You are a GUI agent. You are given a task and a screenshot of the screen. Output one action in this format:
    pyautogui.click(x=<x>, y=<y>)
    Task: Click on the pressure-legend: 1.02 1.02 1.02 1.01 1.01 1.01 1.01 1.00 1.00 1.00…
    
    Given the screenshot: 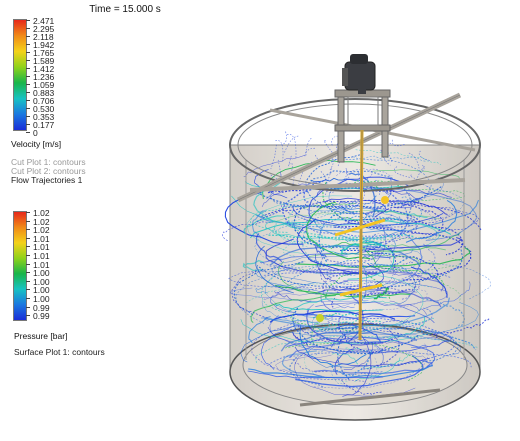 What is the action you would take?
    pyautogui.click(x=73, y=267)
    